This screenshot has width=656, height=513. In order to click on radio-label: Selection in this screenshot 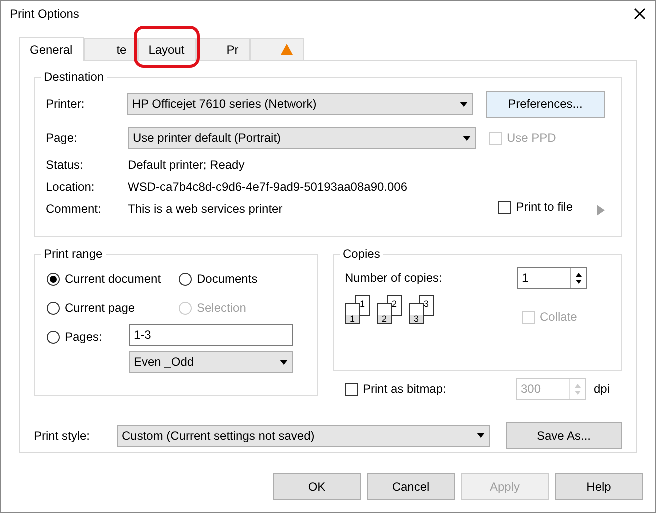, I will do `click(221, 308)`.